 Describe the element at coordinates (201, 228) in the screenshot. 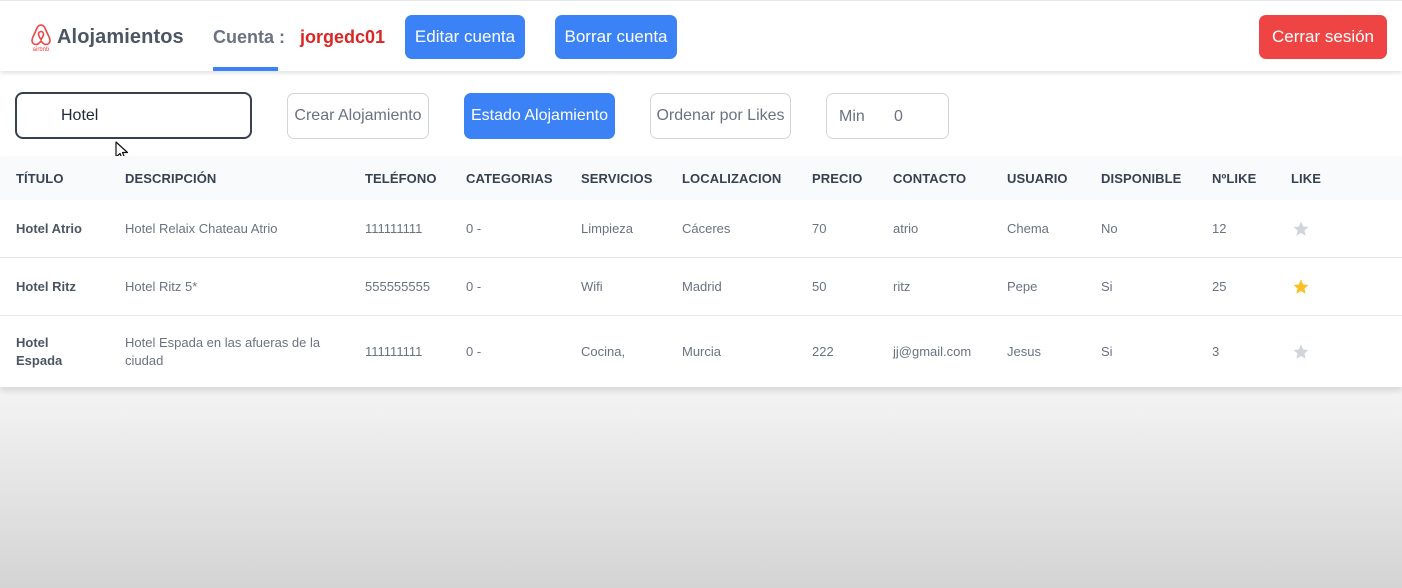

I see `cell-description: Hotel Relaix Chateau Atrio` at that location.